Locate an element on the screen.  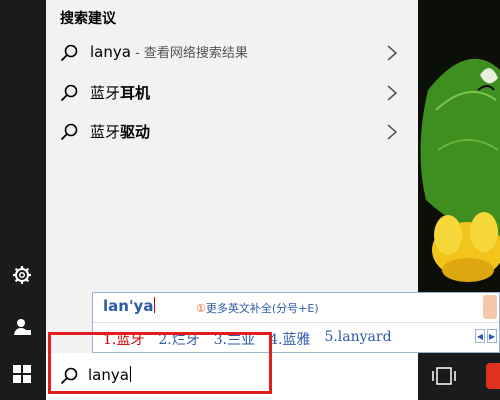
suggestion-completion: 耳机 is located at coordinates (135, 93).